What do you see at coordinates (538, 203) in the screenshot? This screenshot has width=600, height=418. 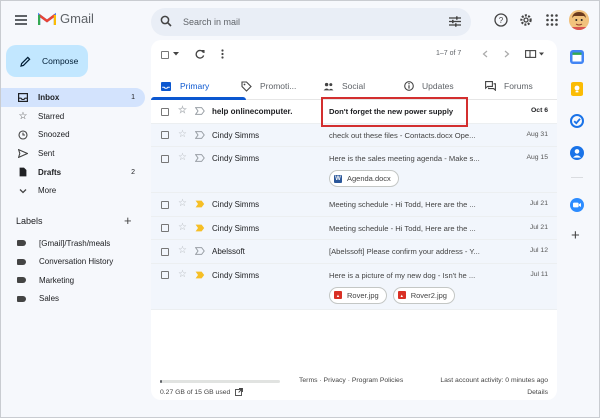 I see `email-date: Jul 21` at bounding box center [538, 203].